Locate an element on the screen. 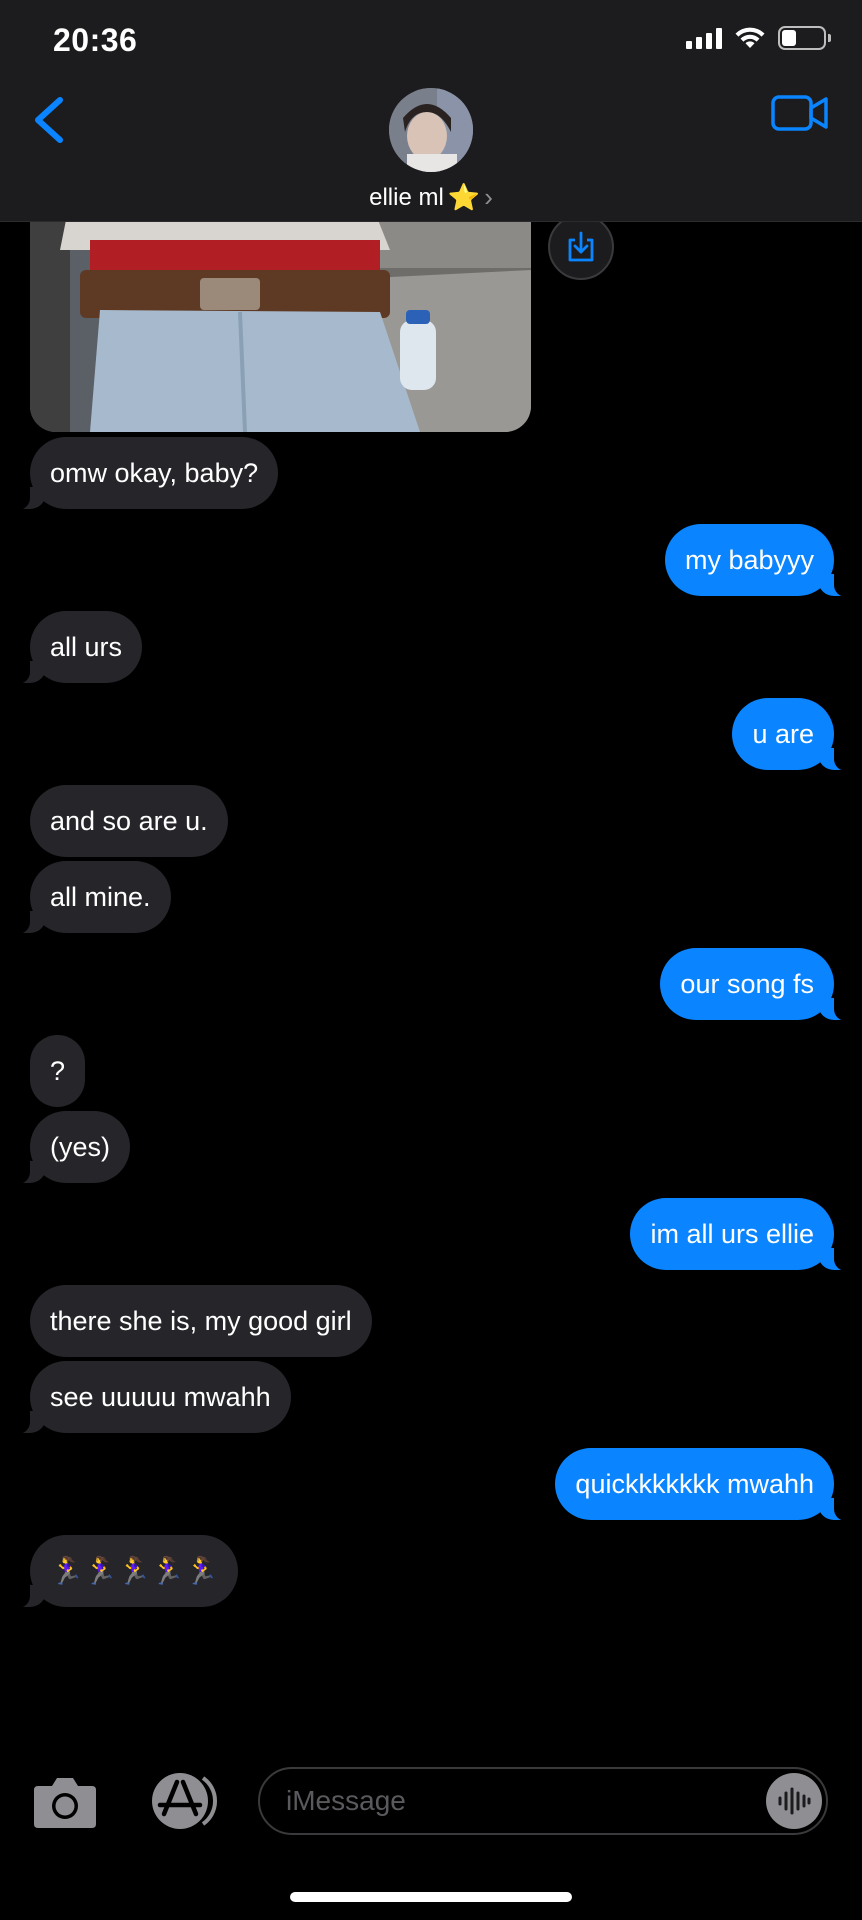  message-bubble-outgoing: our song fs is located at coordinates (758, 984).